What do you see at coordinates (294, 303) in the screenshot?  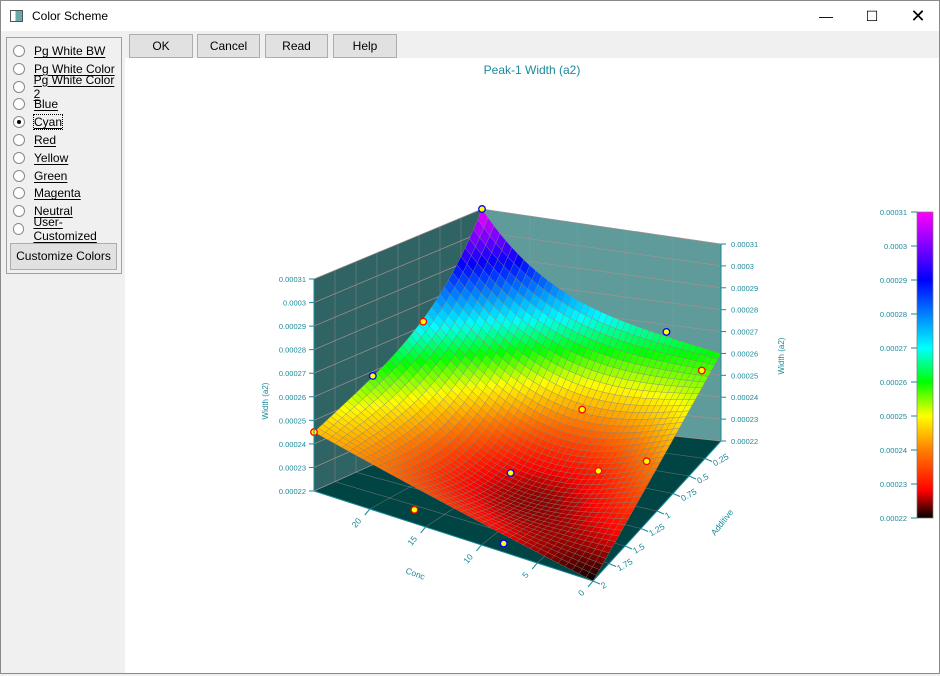 I see `z-tick-label-left: 0.0003` at bounding box center [294, 303].